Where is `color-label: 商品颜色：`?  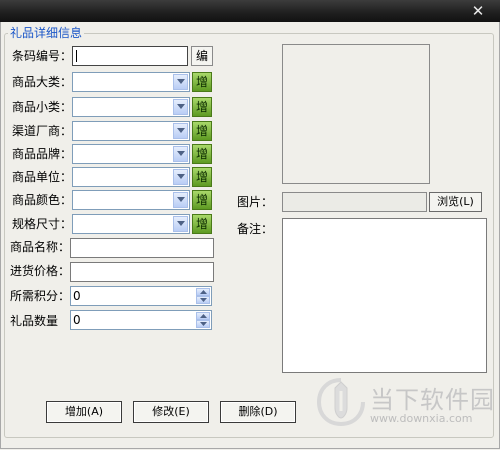
color-label: 商品颜色： is located at coordinates (42, 200).